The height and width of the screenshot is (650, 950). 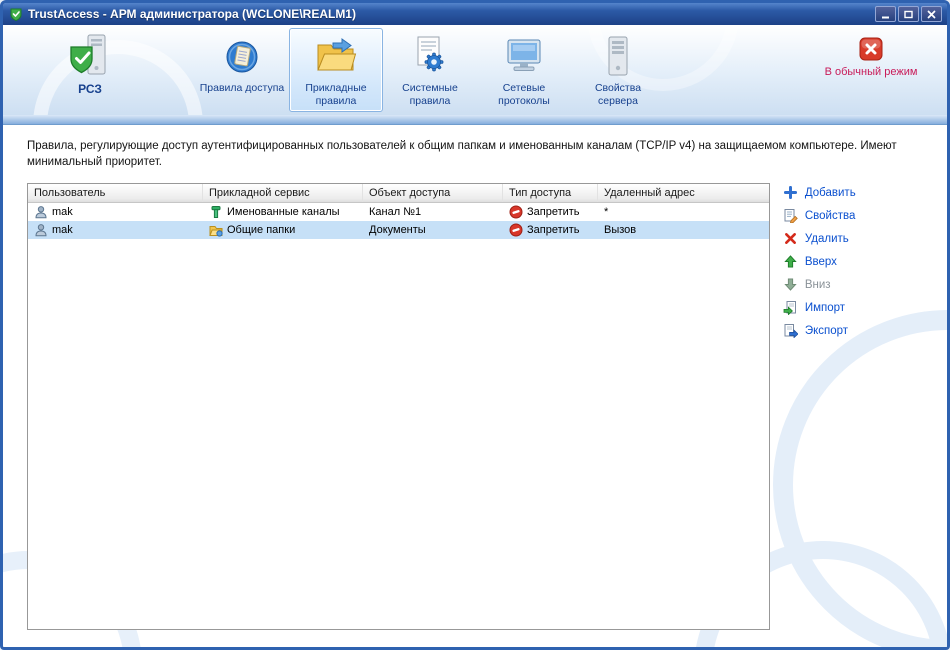 What do you see at coordinates (820, 261) in the screenshot?
I see `action-label: Вверх` at bounding box center [820, 261].